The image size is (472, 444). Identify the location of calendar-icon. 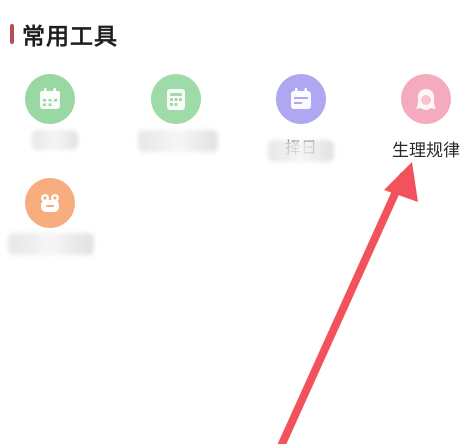
(50, 99).